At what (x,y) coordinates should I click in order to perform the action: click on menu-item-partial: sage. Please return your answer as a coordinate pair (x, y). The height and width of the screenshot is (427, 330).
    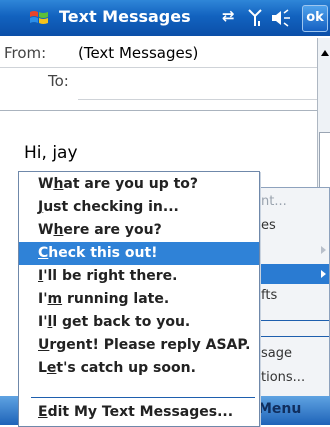
    Looking at the image, I should click on (276, 353).